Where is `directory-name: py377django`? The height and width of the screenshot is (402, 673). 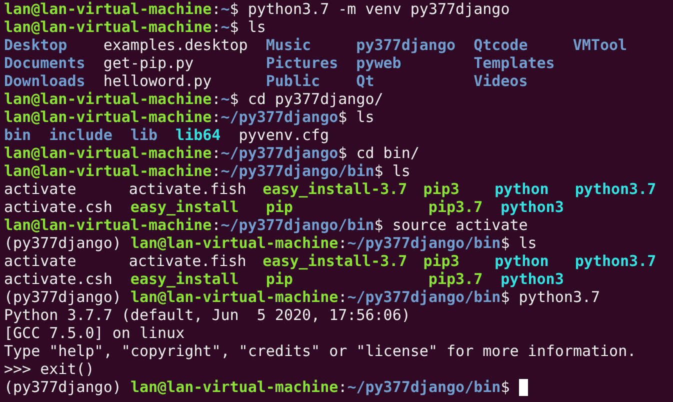
directory-name: py377django is located at coordinates (406, 45).